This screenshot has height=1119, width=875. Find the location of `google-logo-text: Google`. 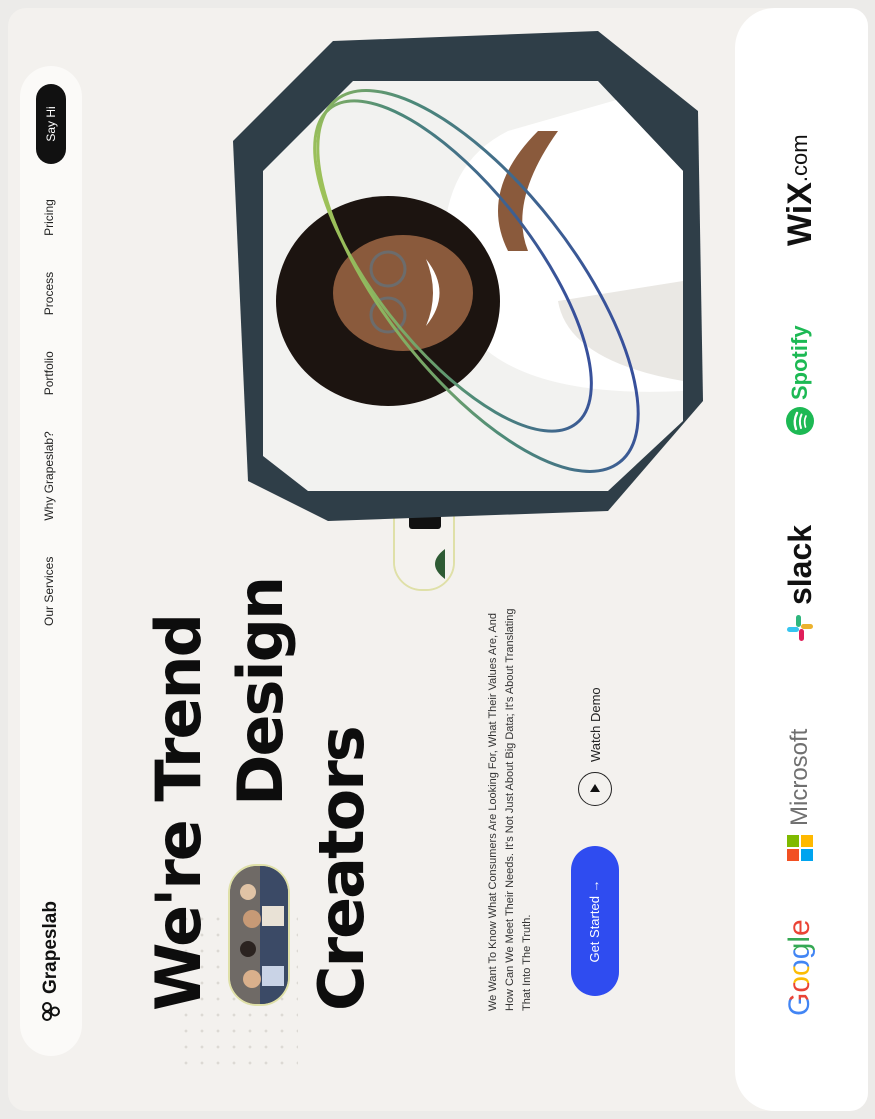

google-logo-text: Google is located at coordinates (799, 967).